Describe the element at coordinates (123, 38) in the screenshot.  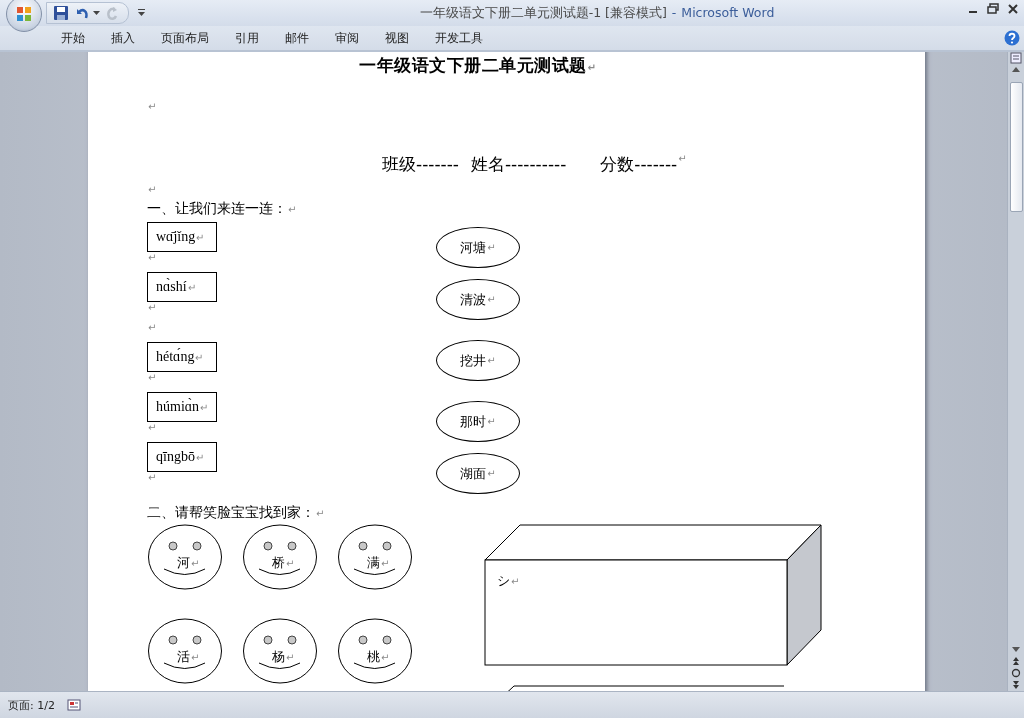
I see `ribbon-tab: 插入` at that location.